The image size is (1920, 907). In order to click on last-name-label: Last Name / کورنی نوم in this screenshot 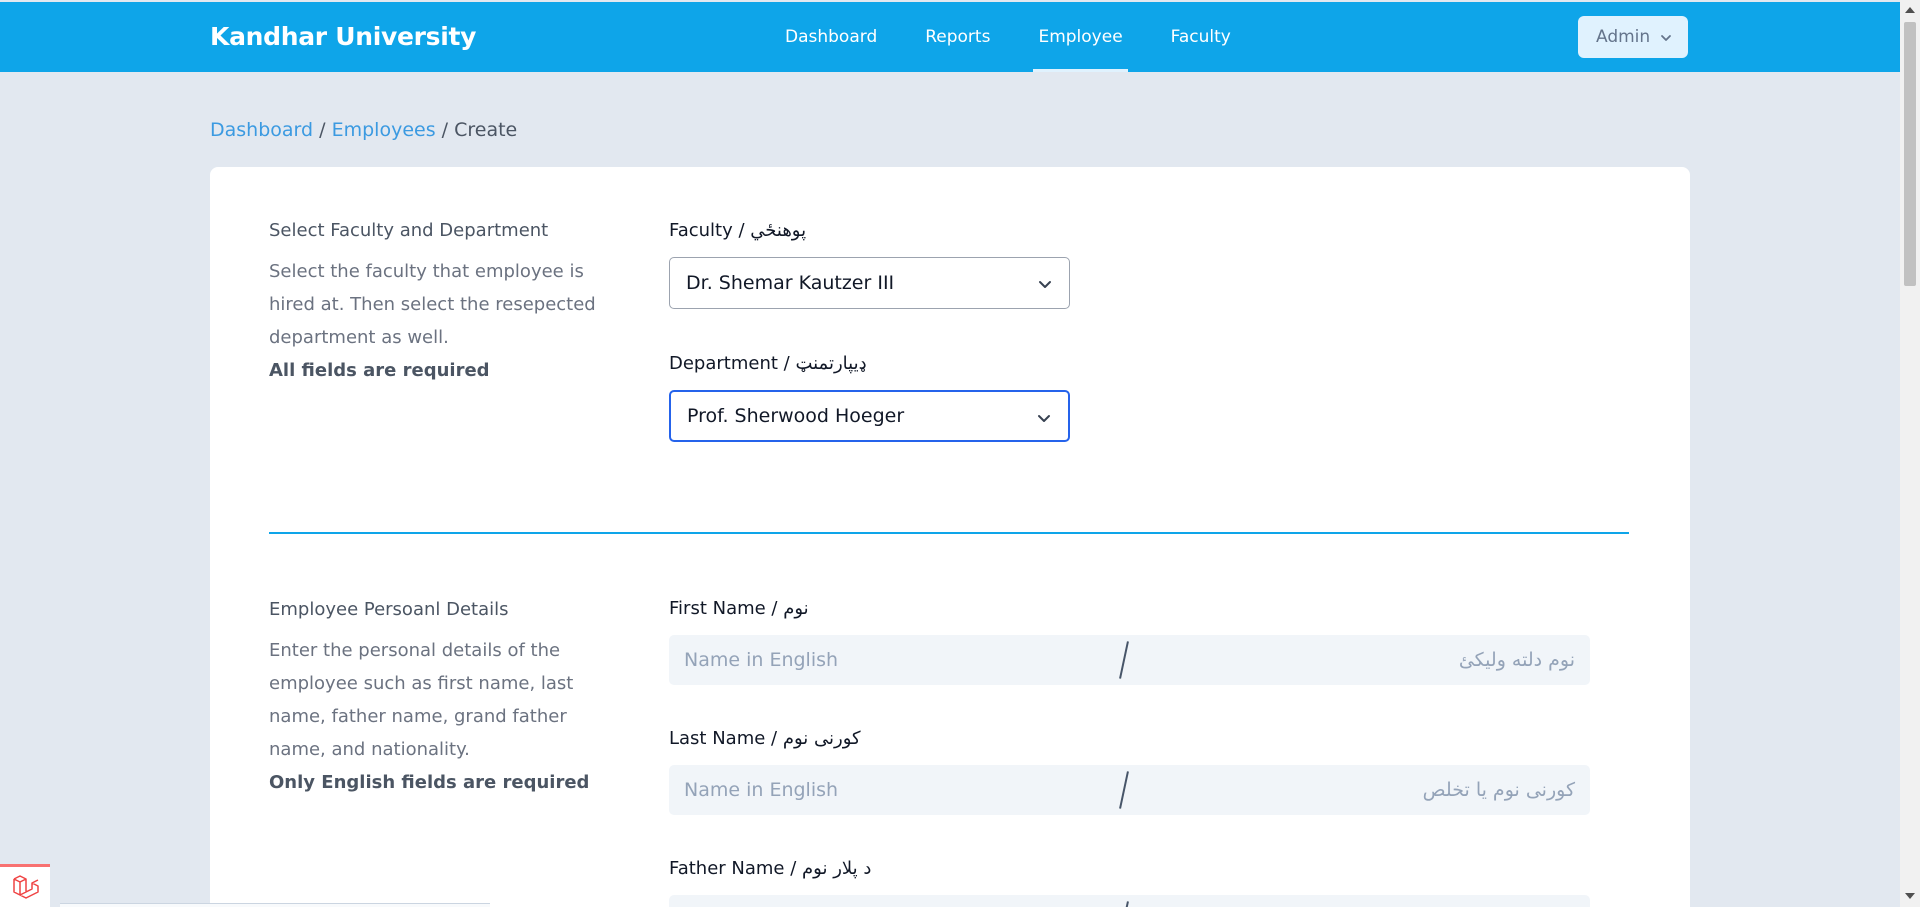, I will do `click(765, 738)`.